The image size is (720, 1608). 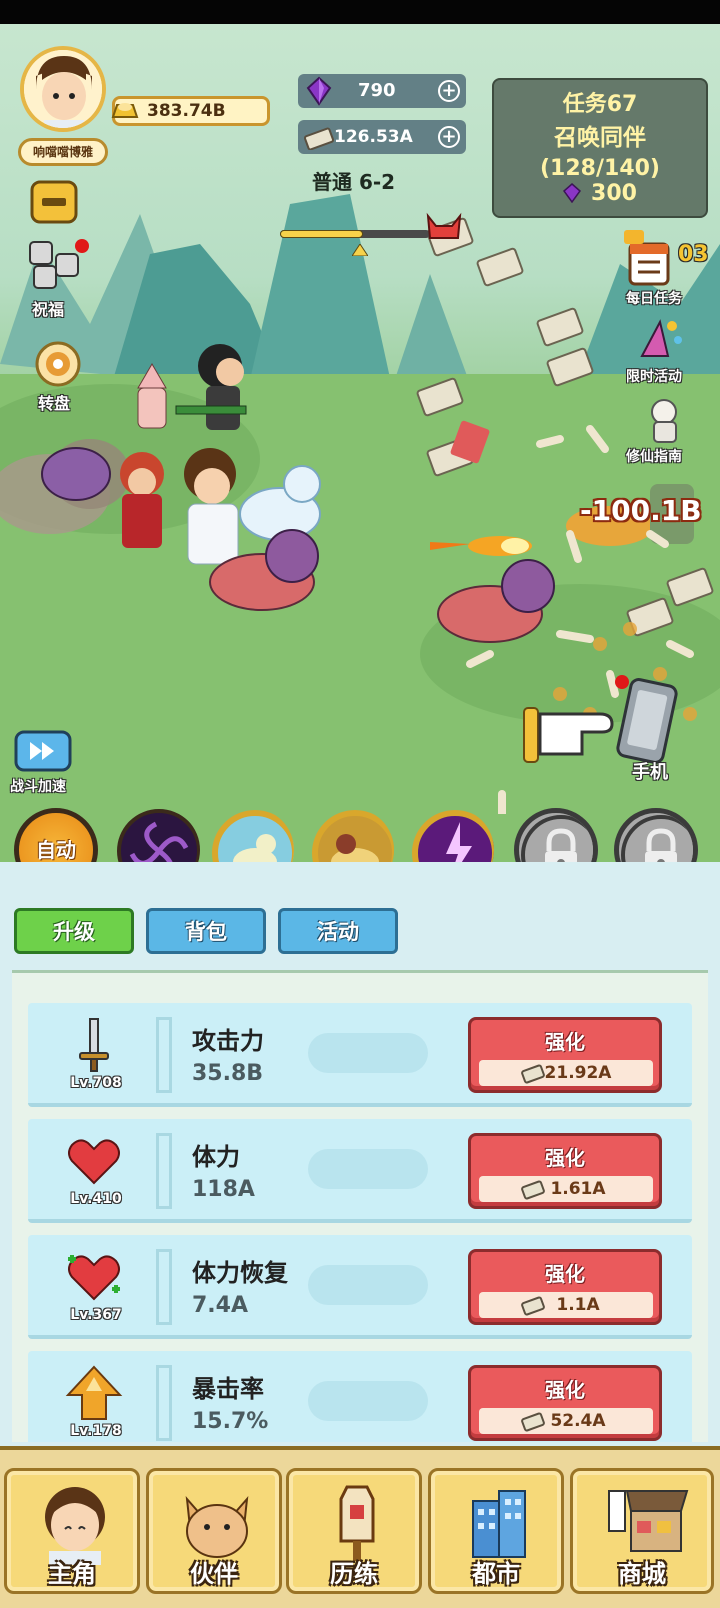 What do you see at coordinates (96, 1431) in the screenshot?
I see `level-label: Lv.178` at bounding box center [96, 1431].